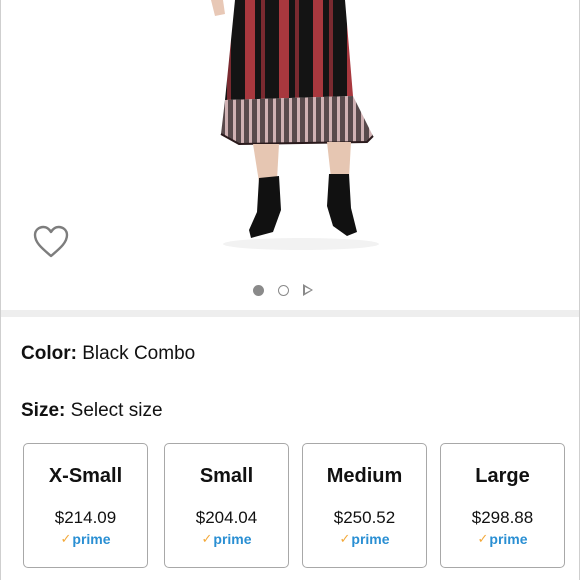 This screenshot has height=580, width=580. What do you see at coordinates (502, 517) in the screenshot?
I see `size-price: $298.88` at bounding box center [502, 517].